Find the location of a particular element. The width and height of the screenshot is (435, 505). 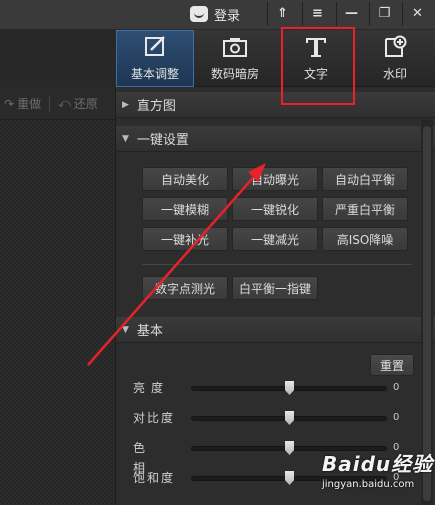

toolbar-left-empty is located at coordinates (59, 58).